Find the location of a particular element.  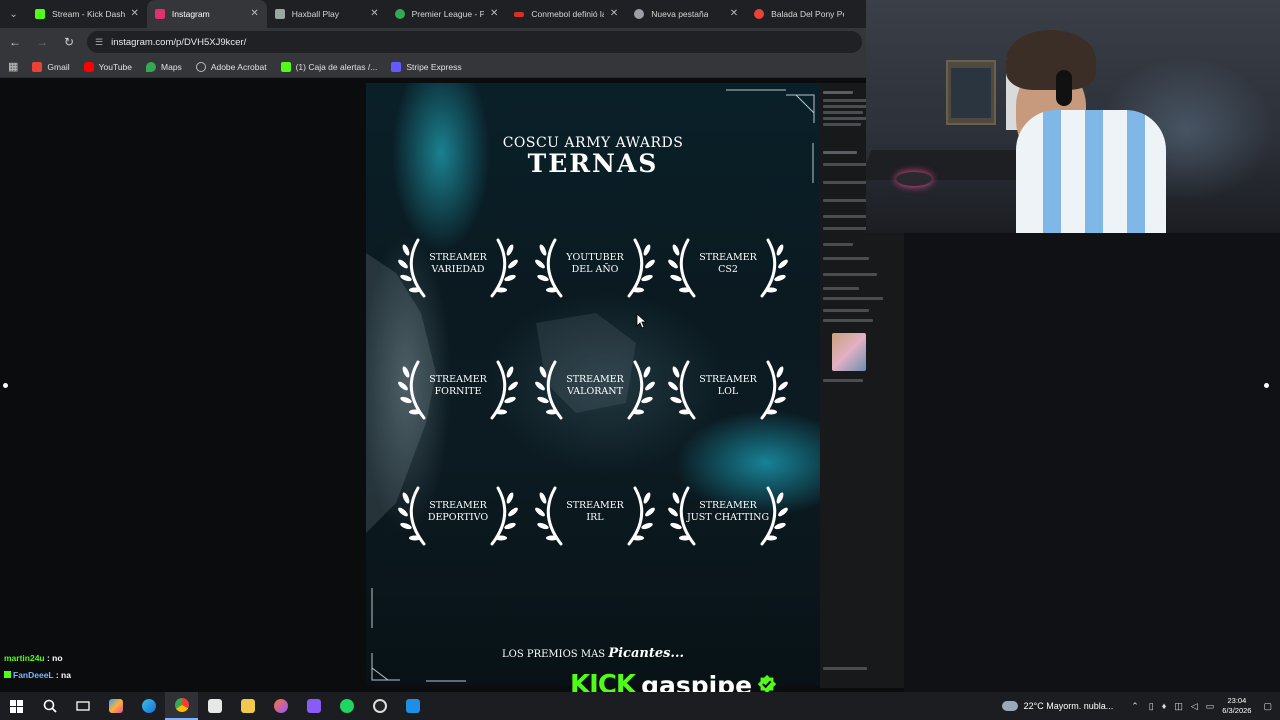

apps-grid-icon: ▦ is located at coordinates (13, 66).